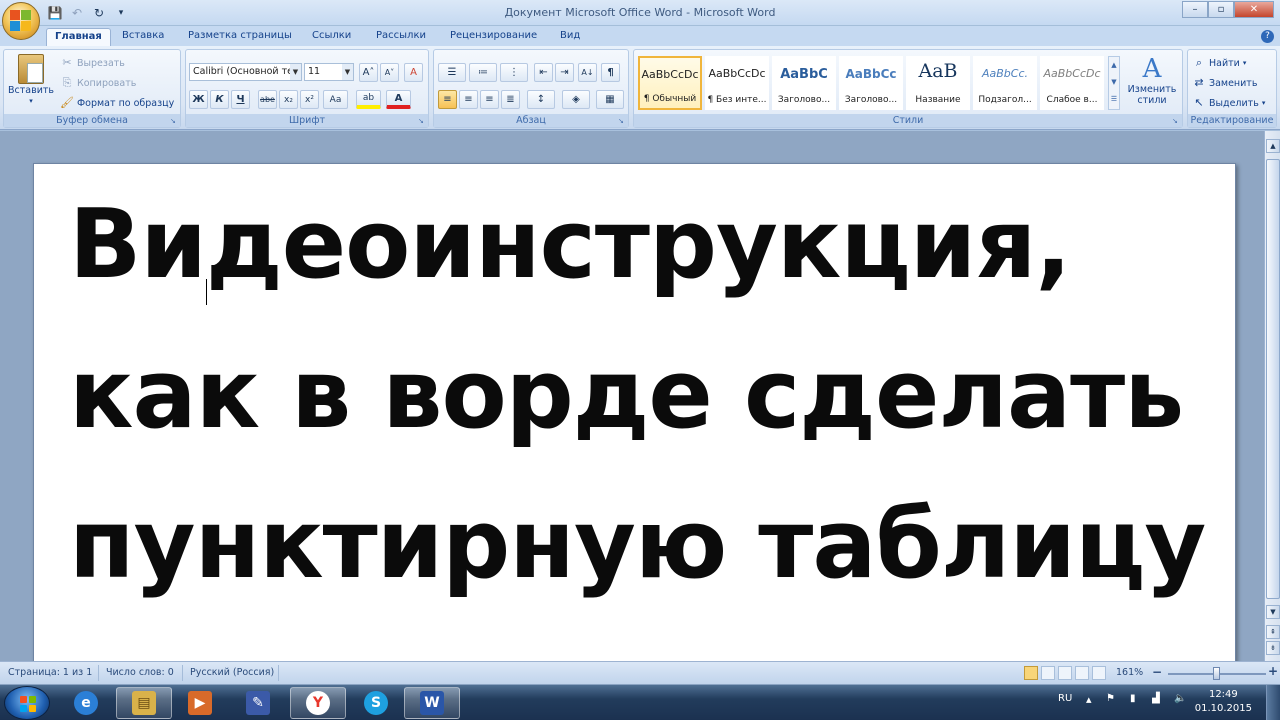 The height and width of the screenshot is (720, 1280). I want to click on word-count: Число слов: 0, so click(140, 672).